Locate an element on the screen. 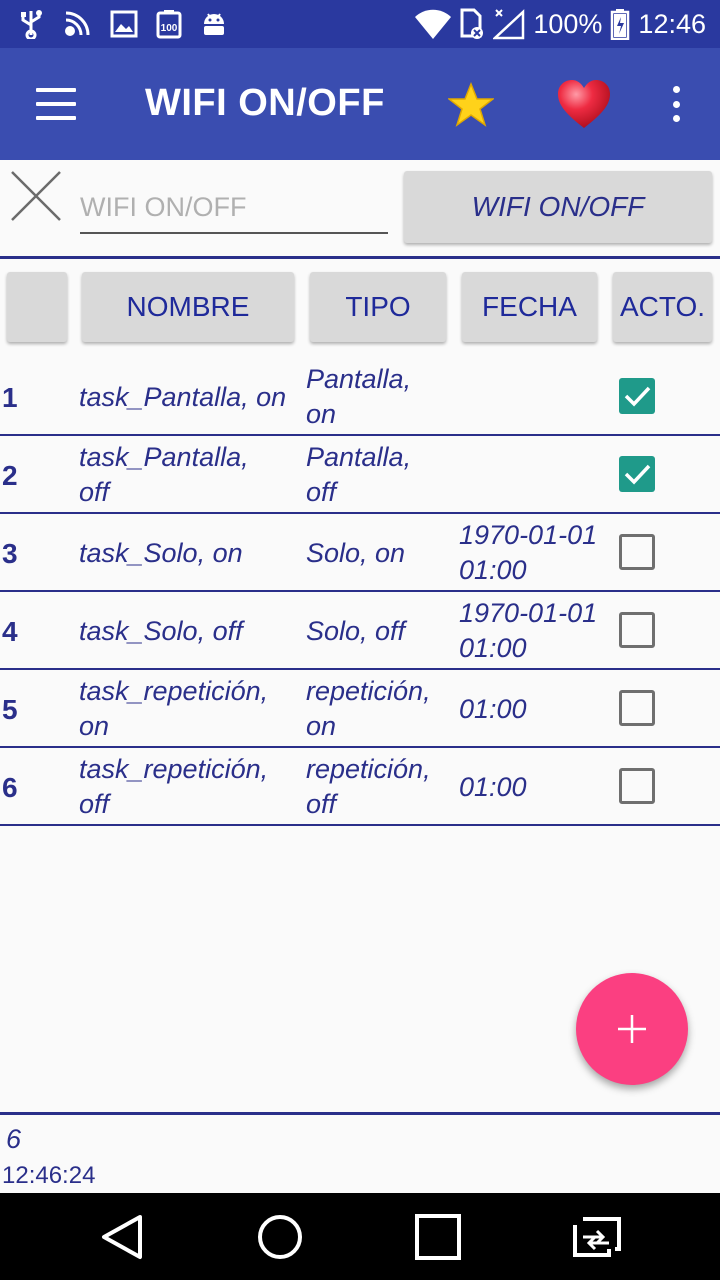 The height and width of the screenshot is (1280, 720). sim-icon is located at coordinates (472, 23).